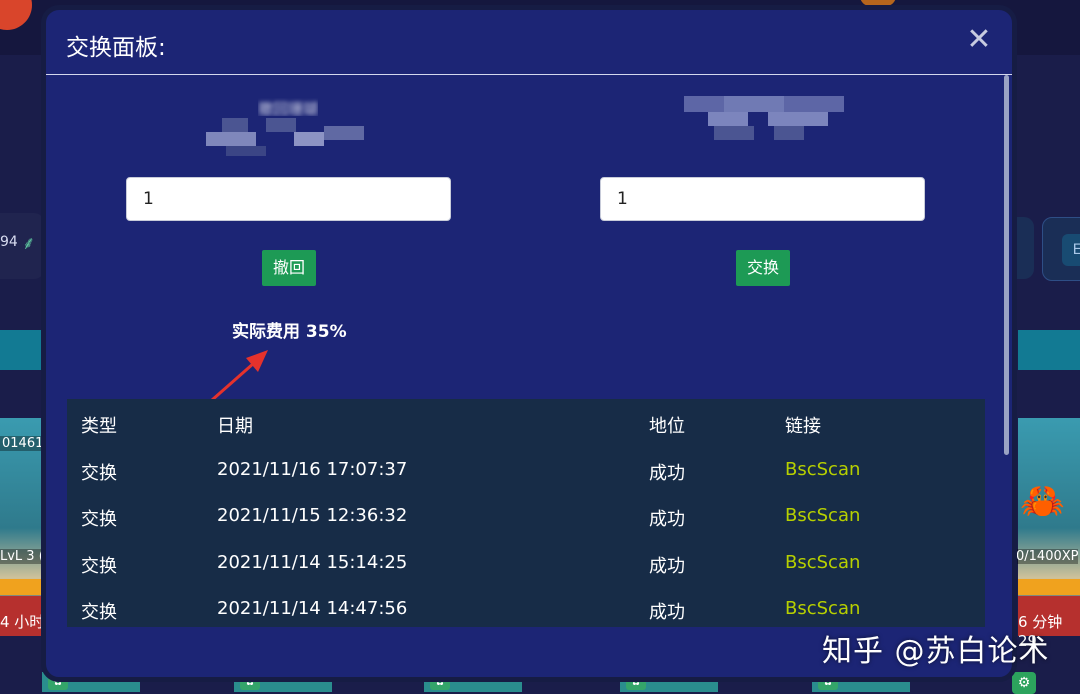  What do you see at coordinates (1049, 350) in the screenshot?
I see `background-stripe-right` at bounding box center [1049, 350].